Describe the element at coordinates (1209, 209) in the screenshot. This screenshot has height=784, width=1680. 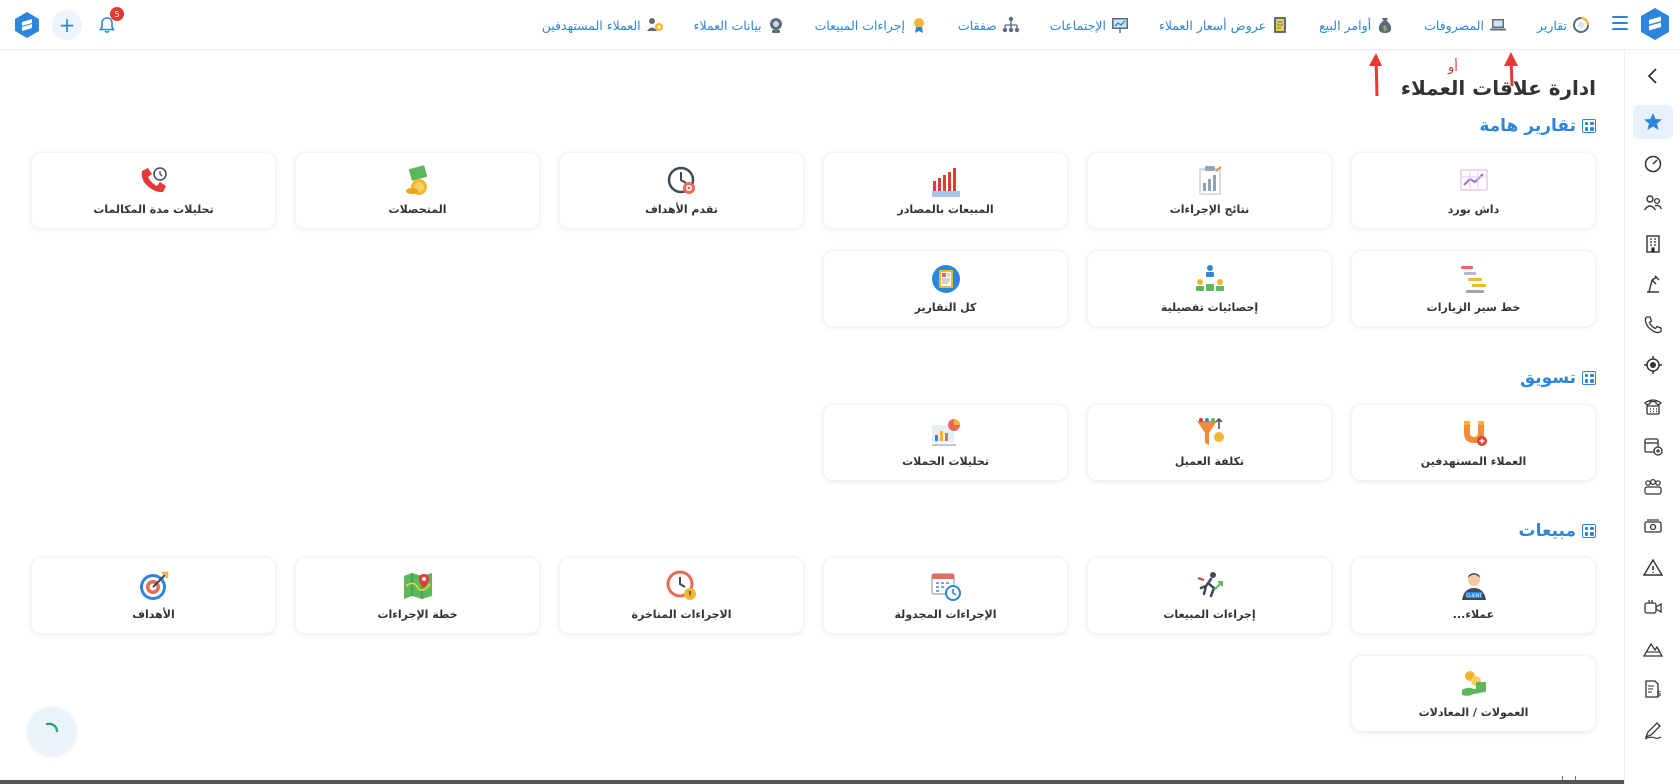
I see `card-label: نتائج الإجراءات` at that location.